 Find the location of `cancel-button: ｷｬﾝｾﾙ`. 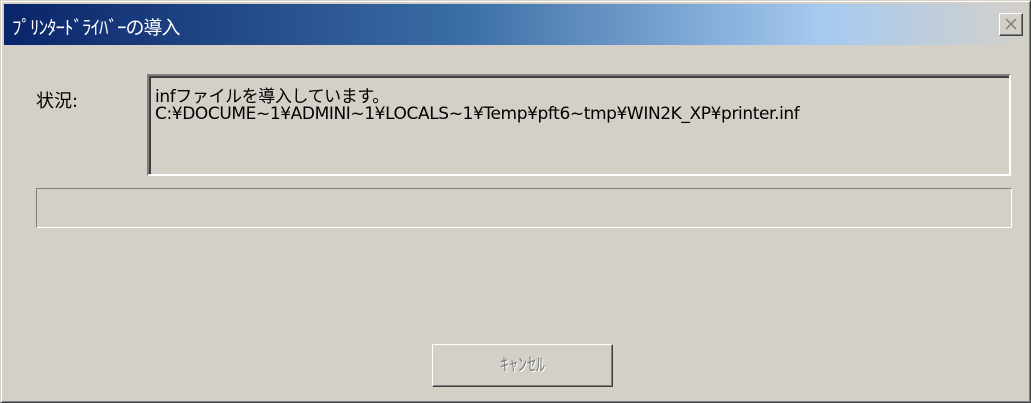

cancel-button: ｷｬﾝｾﾙ is located at coordinates (522, 365).